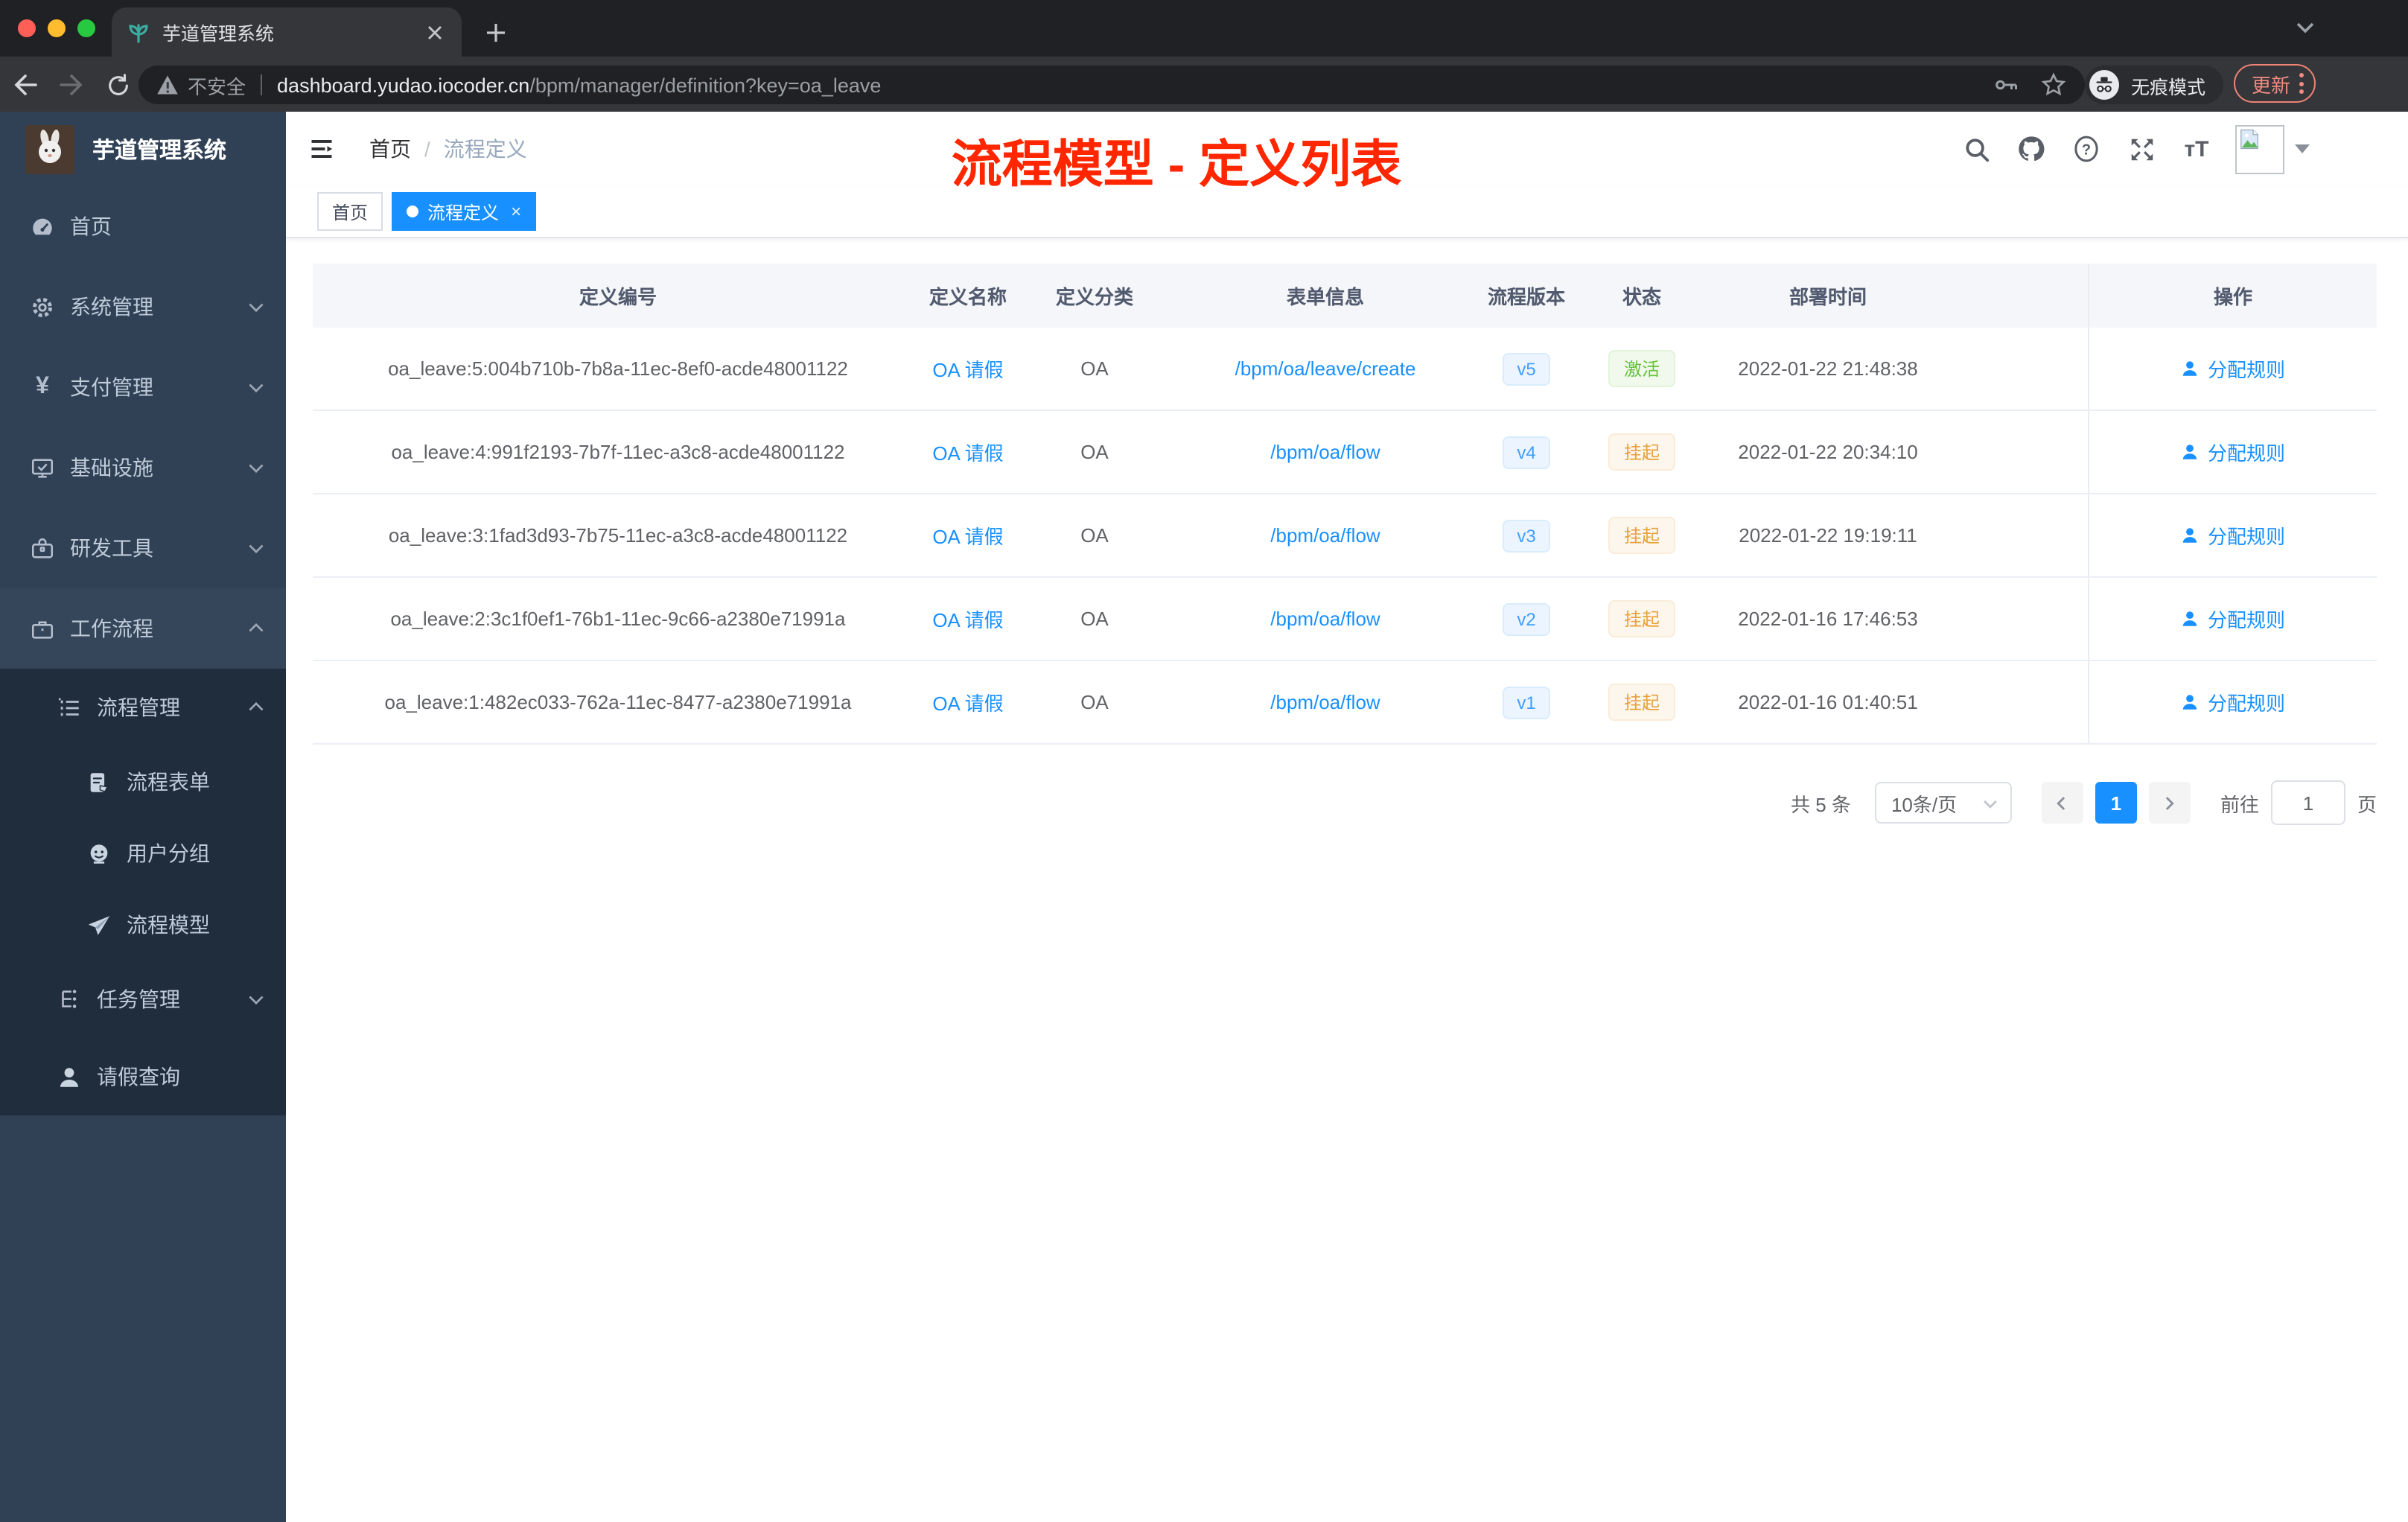  Describe the element at coordinates (435, 32) in the screenshot. I see `tab-close-icon` at that location.